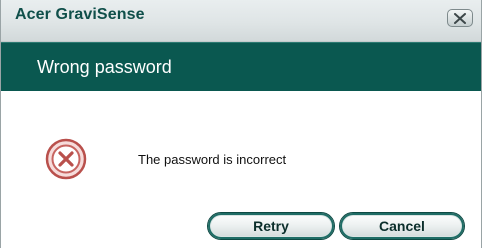  I want to click on cancel-button: Cancel, so click(402, 226).